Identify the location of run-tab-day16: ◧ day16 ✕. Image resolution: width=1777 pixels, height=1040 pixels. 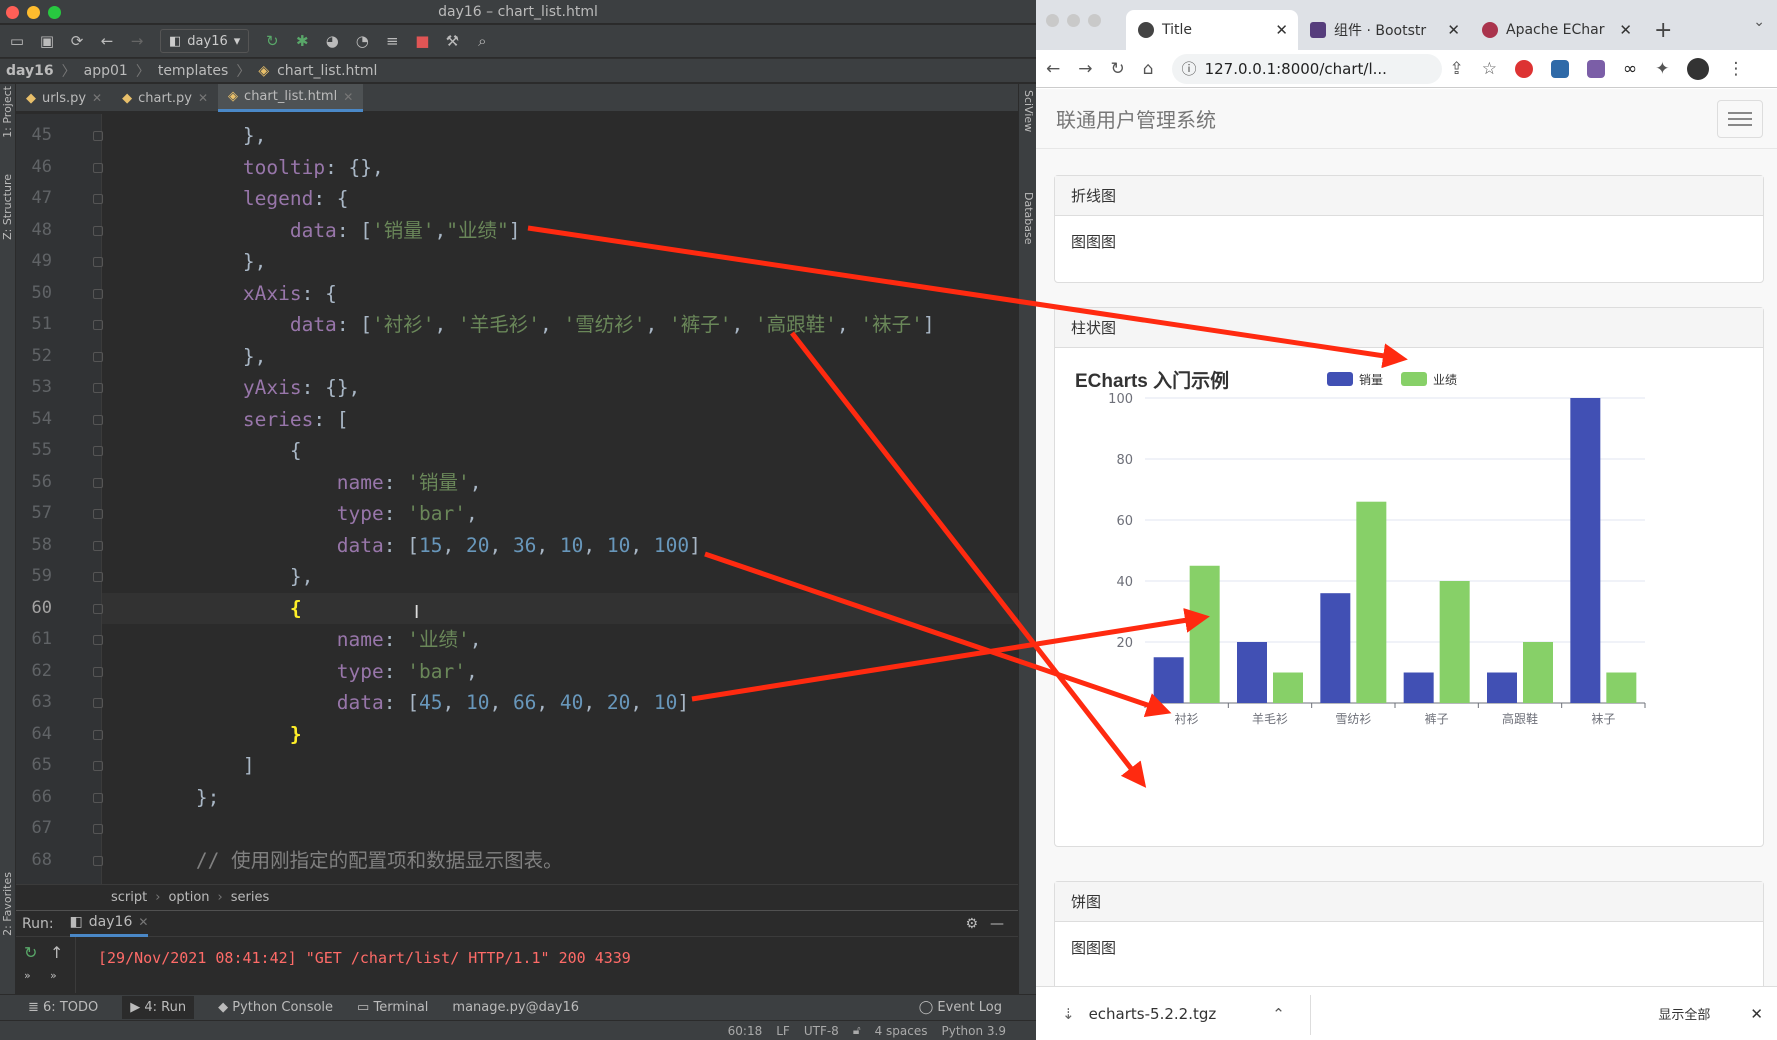
(109, 924).